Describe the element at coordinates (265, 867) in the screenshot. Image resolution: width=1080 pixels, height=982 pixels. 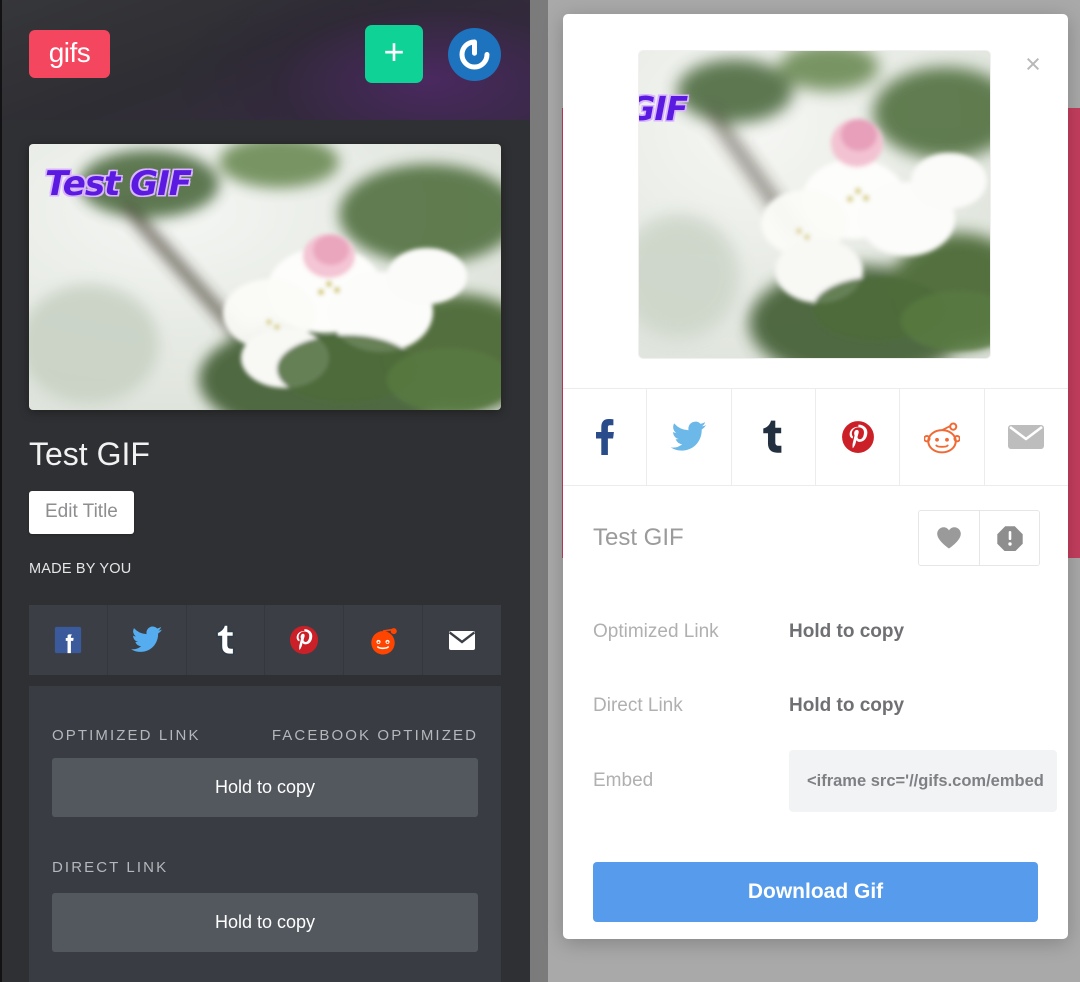
I see `direct-link-labels: DIRECT LINK` at that location.